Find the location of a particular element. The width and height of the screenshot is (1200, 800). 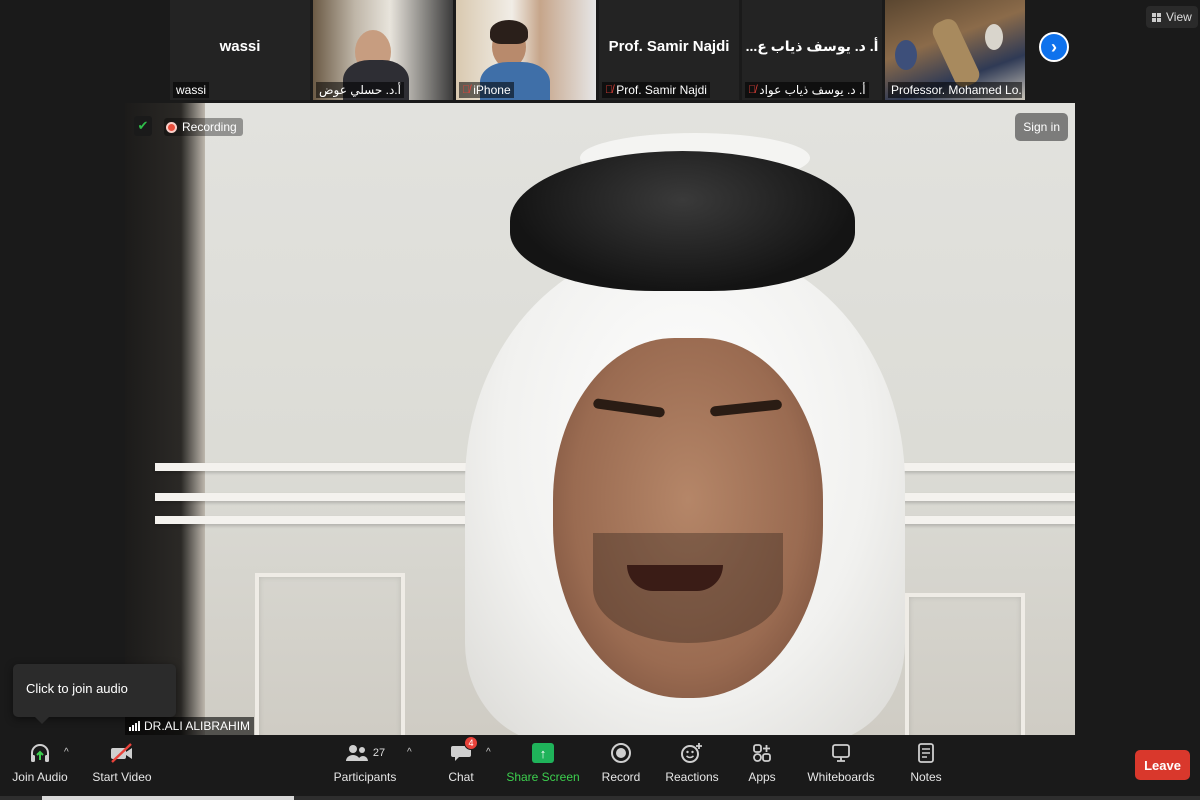

participants-label: Participants is located at coordinates (365, 777).